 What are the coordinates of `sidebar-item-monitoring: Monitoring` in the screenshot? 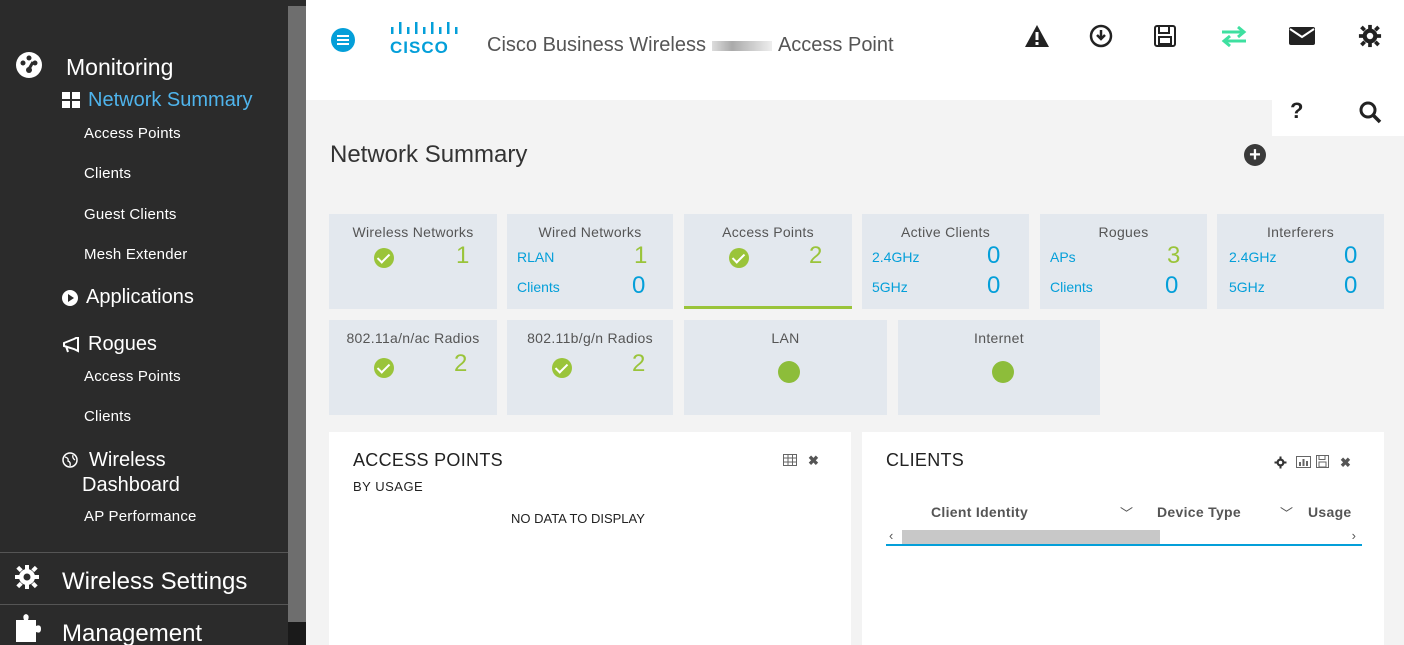 It's located at (119, 67).